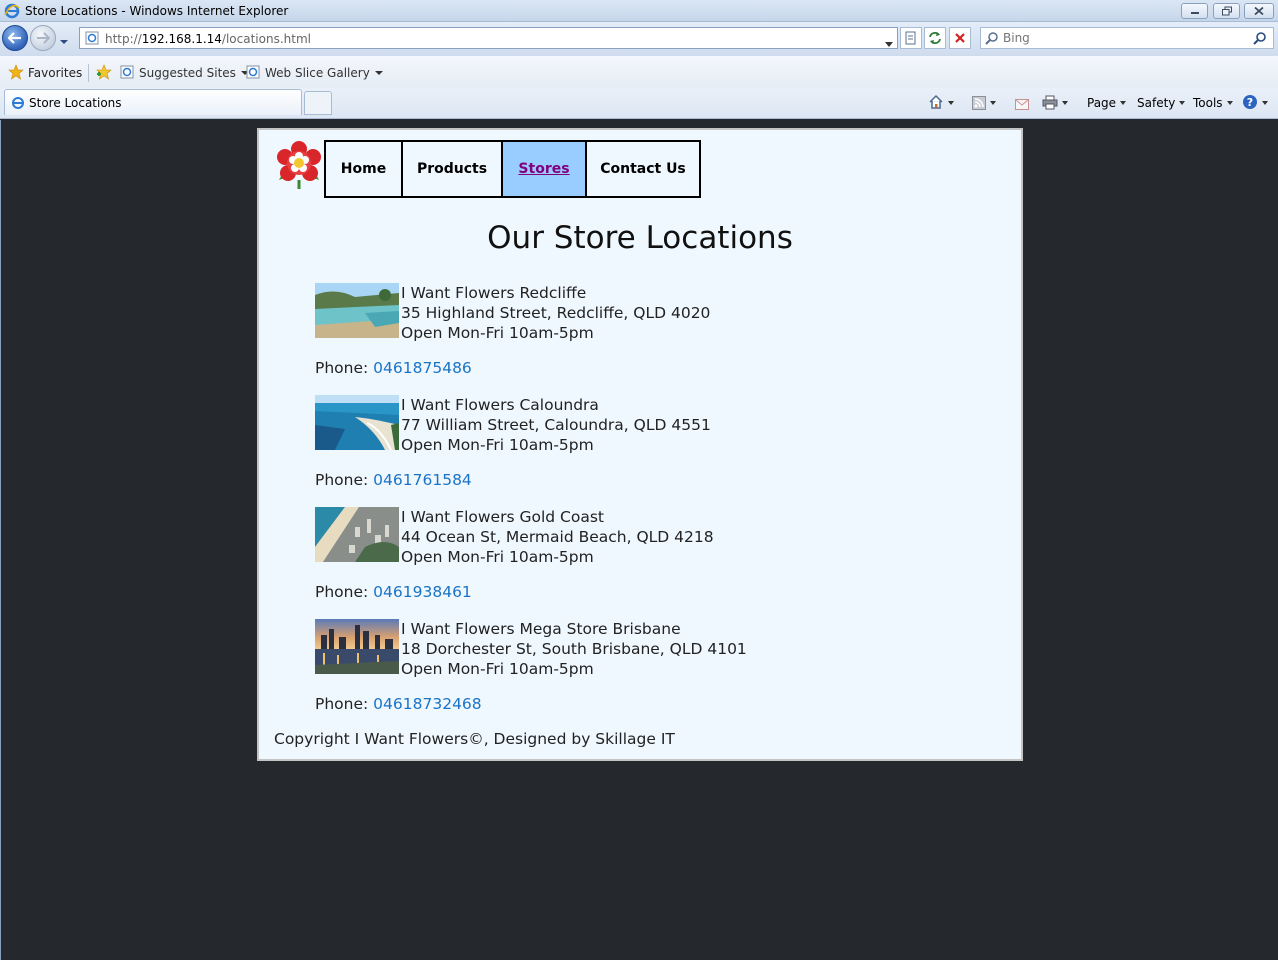  Describe the element at coordinates (1107, 103) in the screenshot. I see `page-menu-button: Page` at that location.